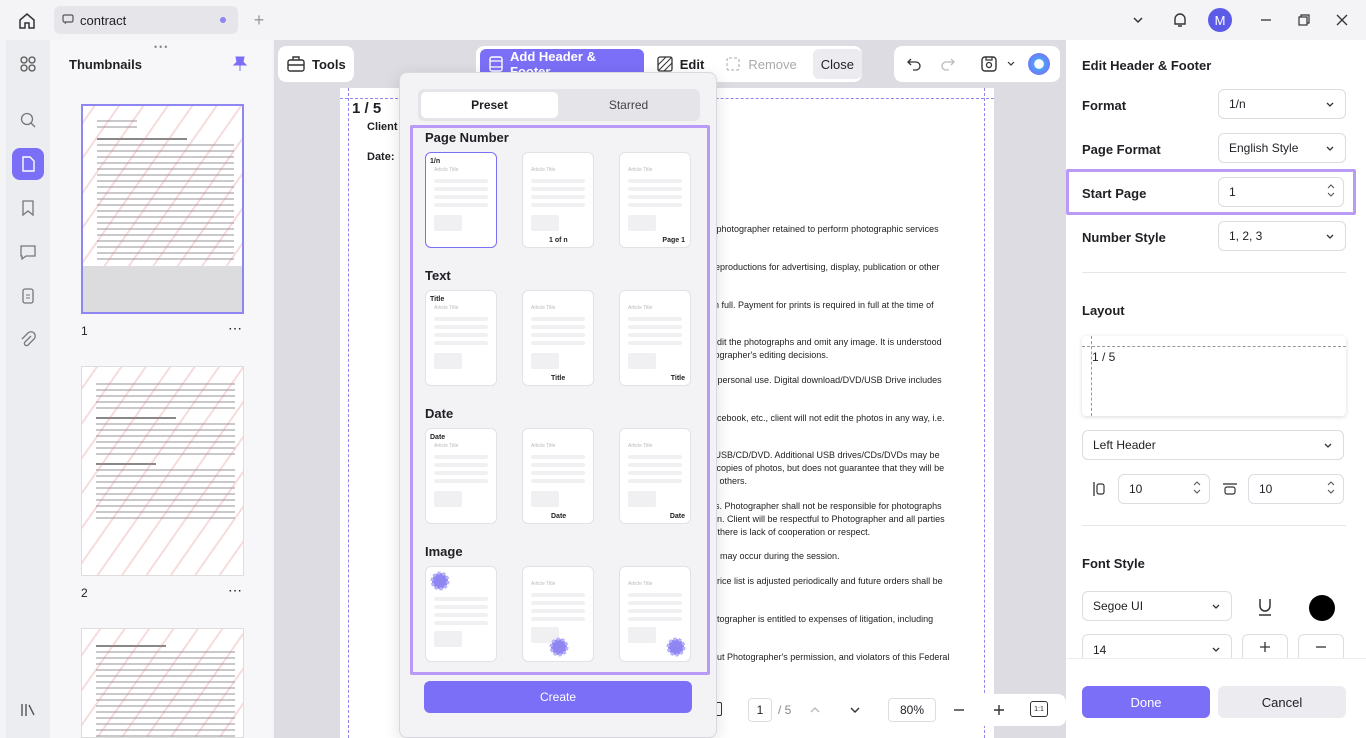 This screenshot has width=1366, height=738. Describe the element at coordinates (1282, 236) in the screenshot. I see `number-style-dropdown: 1, 2, 3` at that location.